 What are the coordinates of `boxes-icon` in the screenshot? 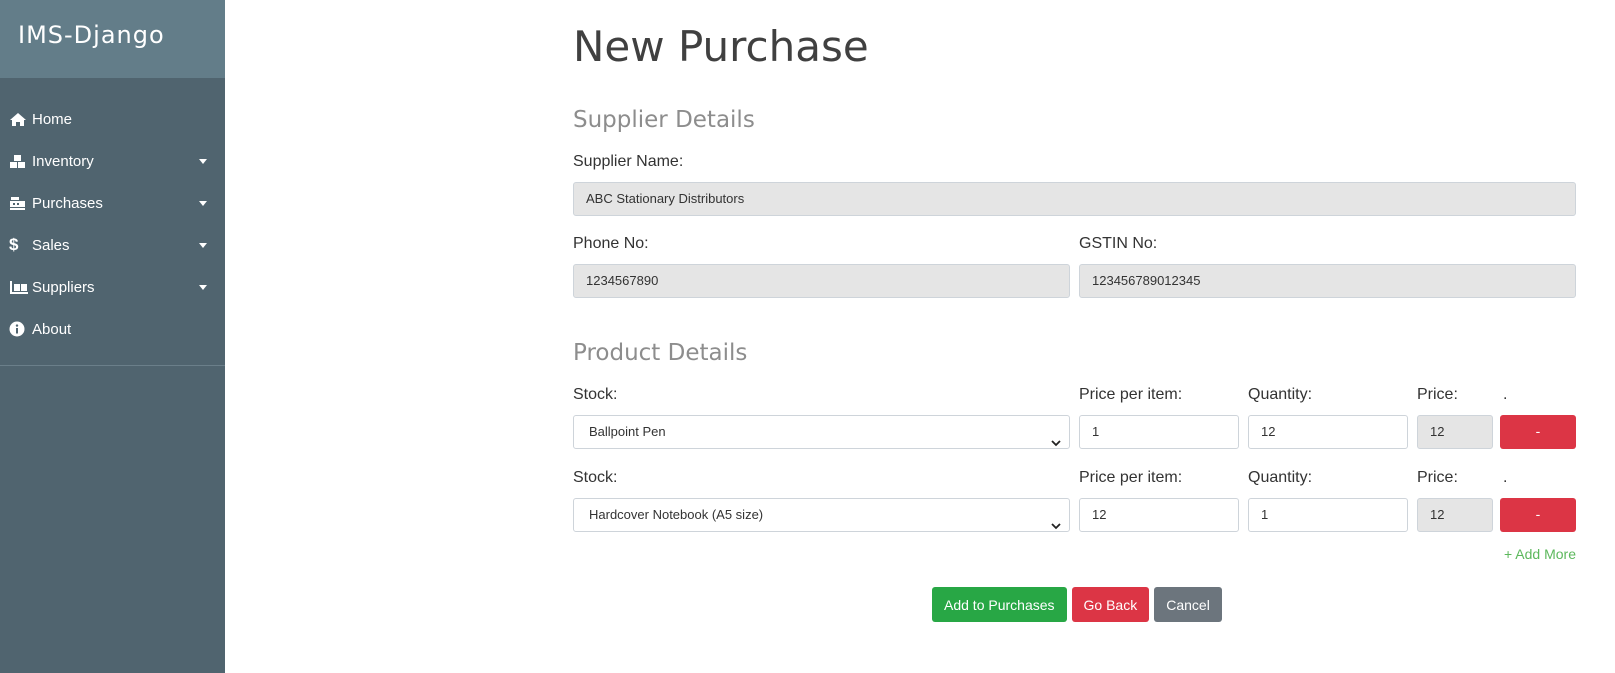 It's located at (19, 161).